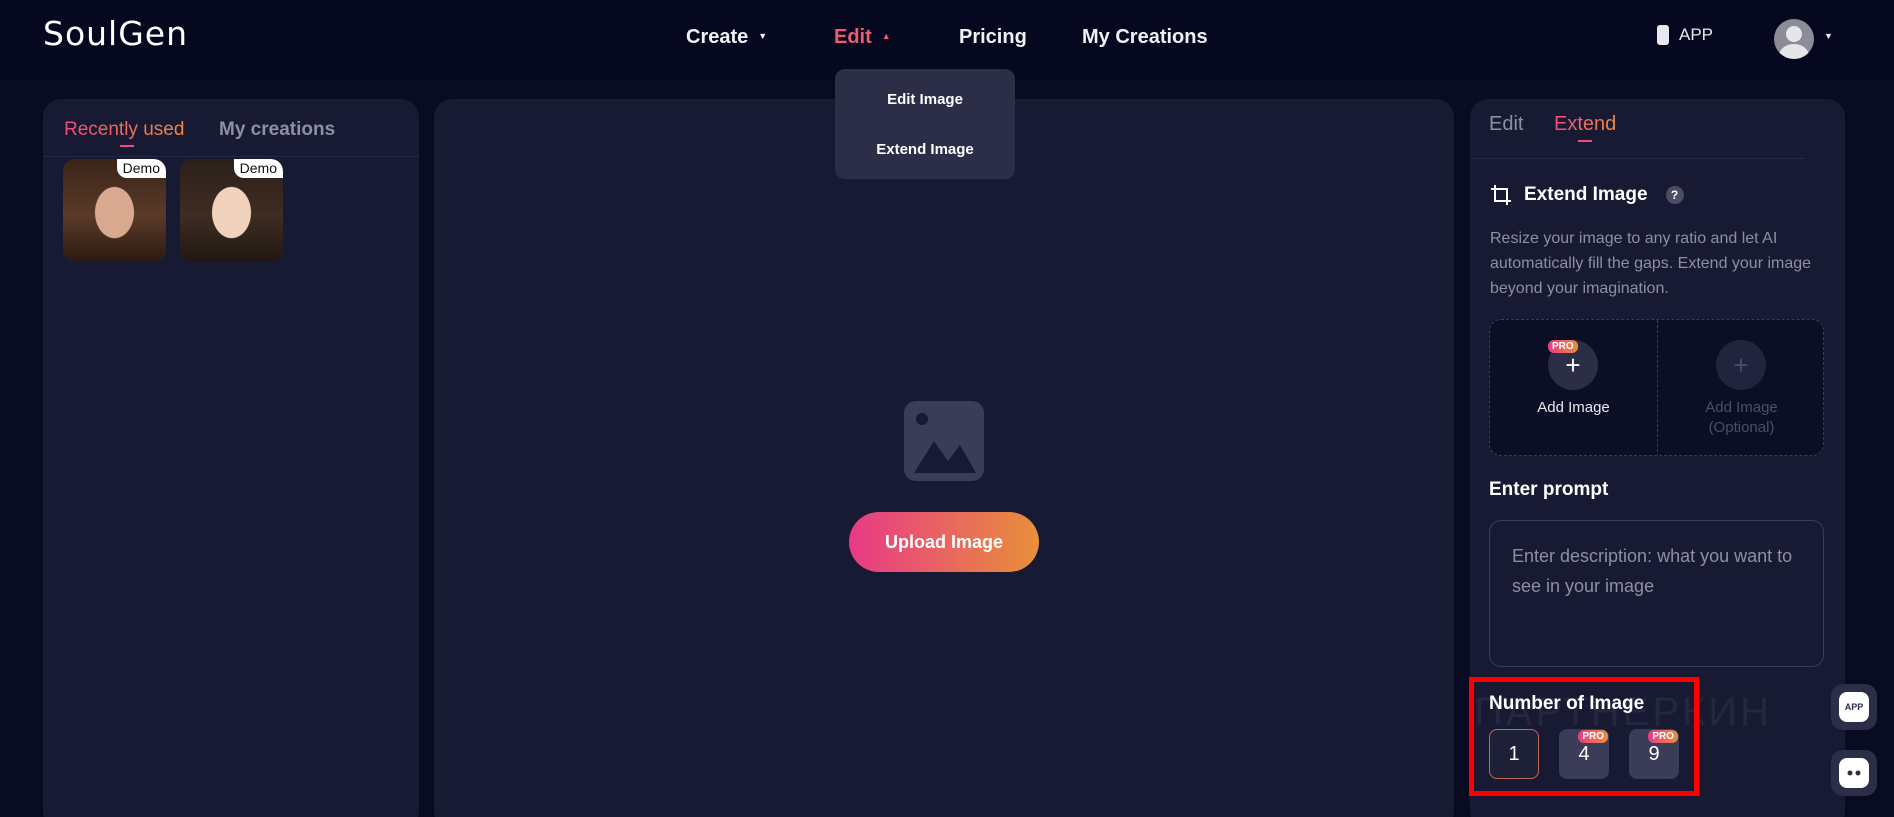 Image resolution: width=1894 pixels, height=817 pixels. I want to click on add-image-slot: + PRO Add Image, so click(1573, 387).